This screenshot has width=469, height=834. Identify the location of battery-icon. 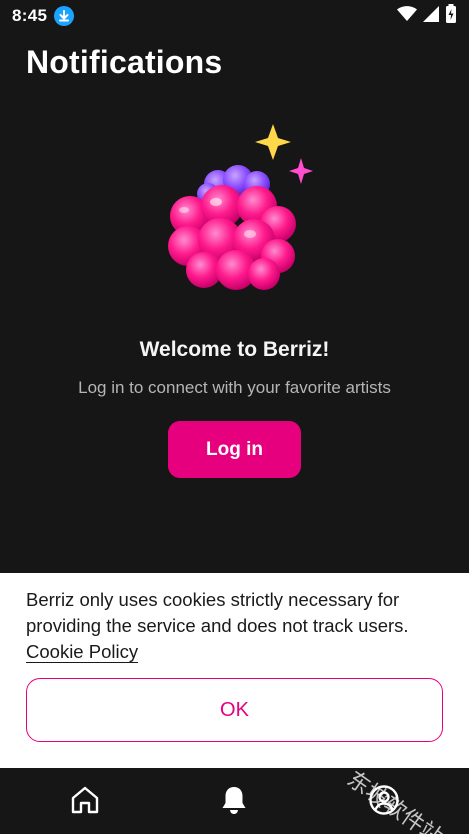
(451, 16).